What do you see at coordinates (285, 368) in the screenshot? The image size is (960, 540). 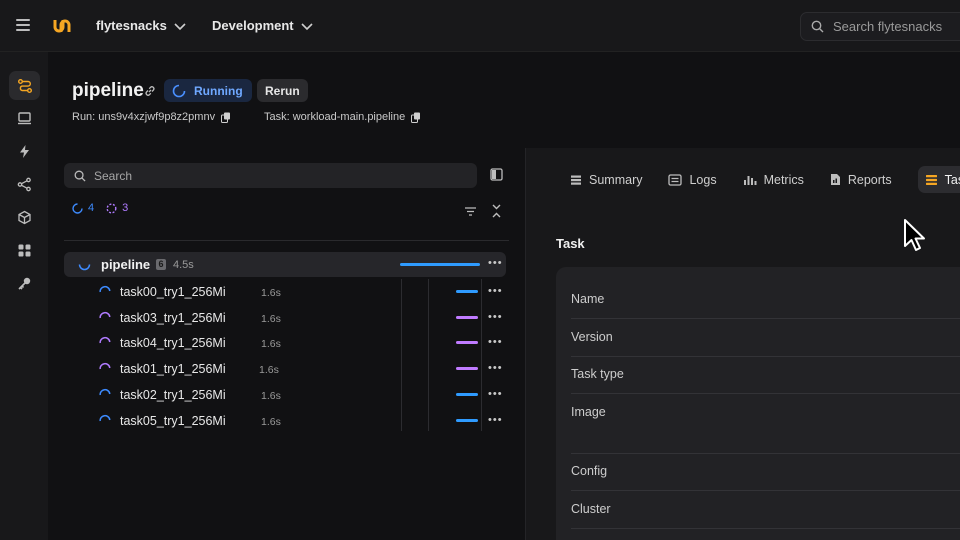 I see `tree-row: task01_try1_256Mi 1.6s •••` at bounding box center [285, 368].